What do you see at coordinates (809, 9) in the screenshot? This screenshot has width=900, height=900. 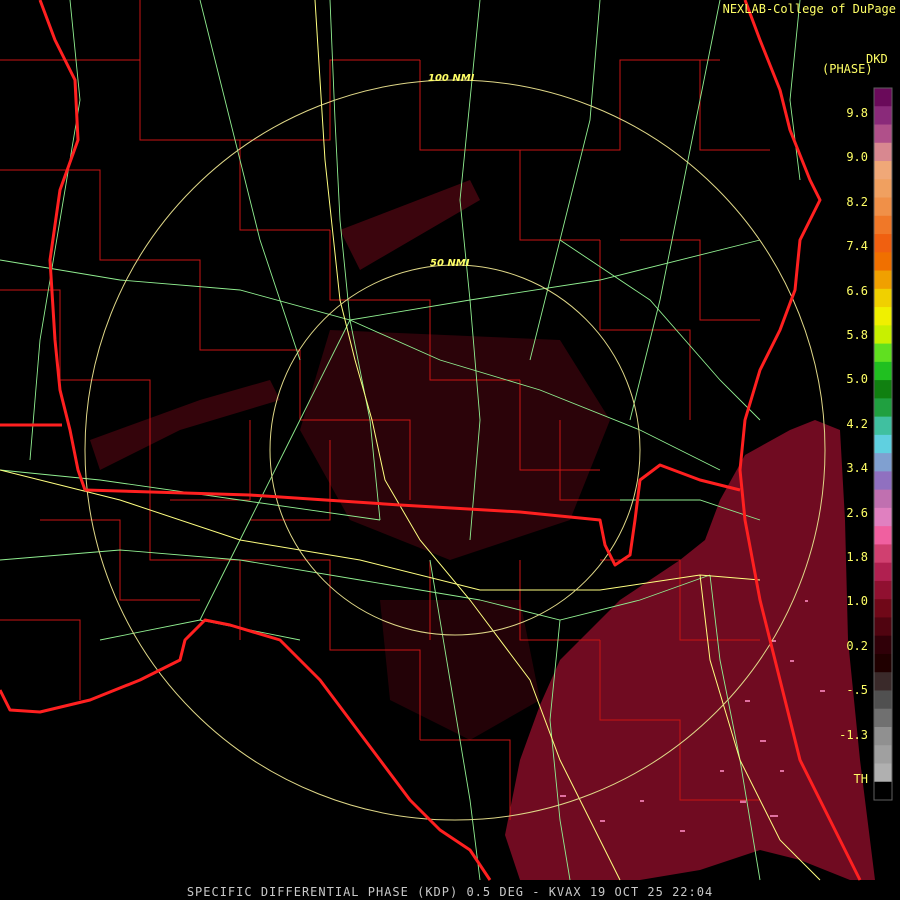 I see `credit-label: NEXLAB-College of DuPage` at bounding box center [809, 9].